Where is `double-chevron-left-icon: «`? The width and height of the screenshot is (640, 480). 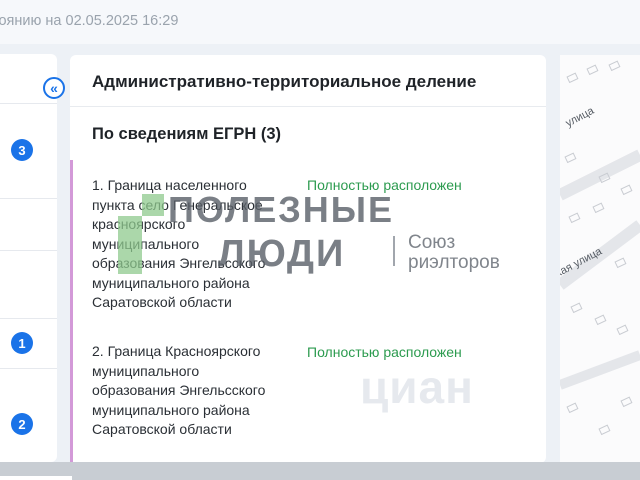
double-chevron-left-icon: « is located at coordinates (54, 88).